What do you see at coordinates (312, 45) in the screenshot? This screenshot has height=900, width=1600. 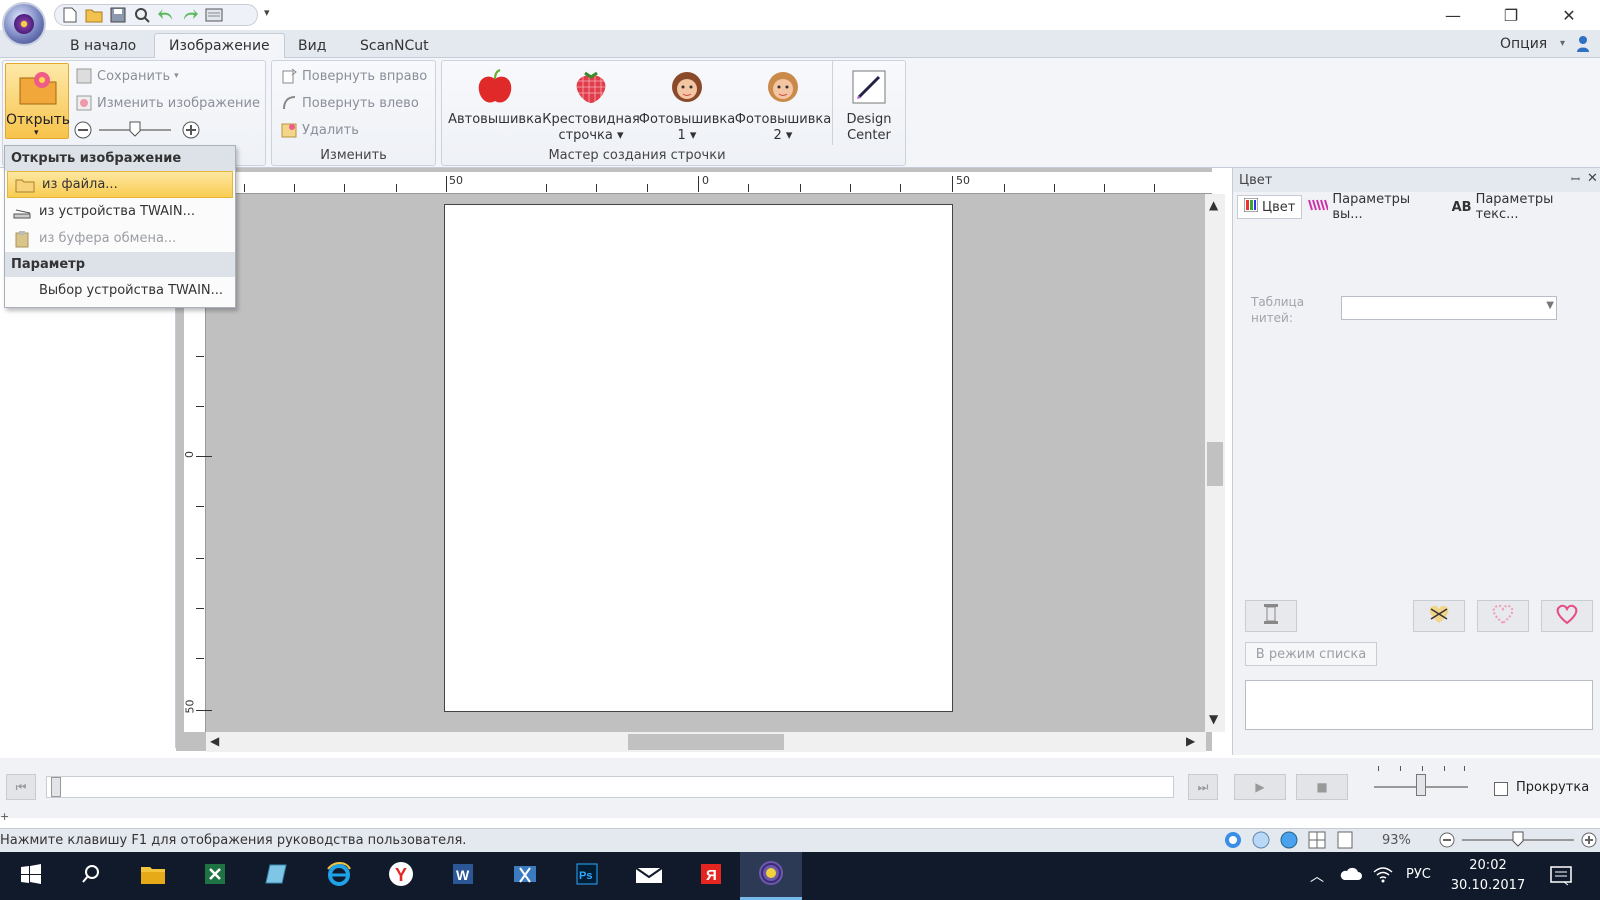 I see `tab-view: Вид` at bounding box center [312, 45].